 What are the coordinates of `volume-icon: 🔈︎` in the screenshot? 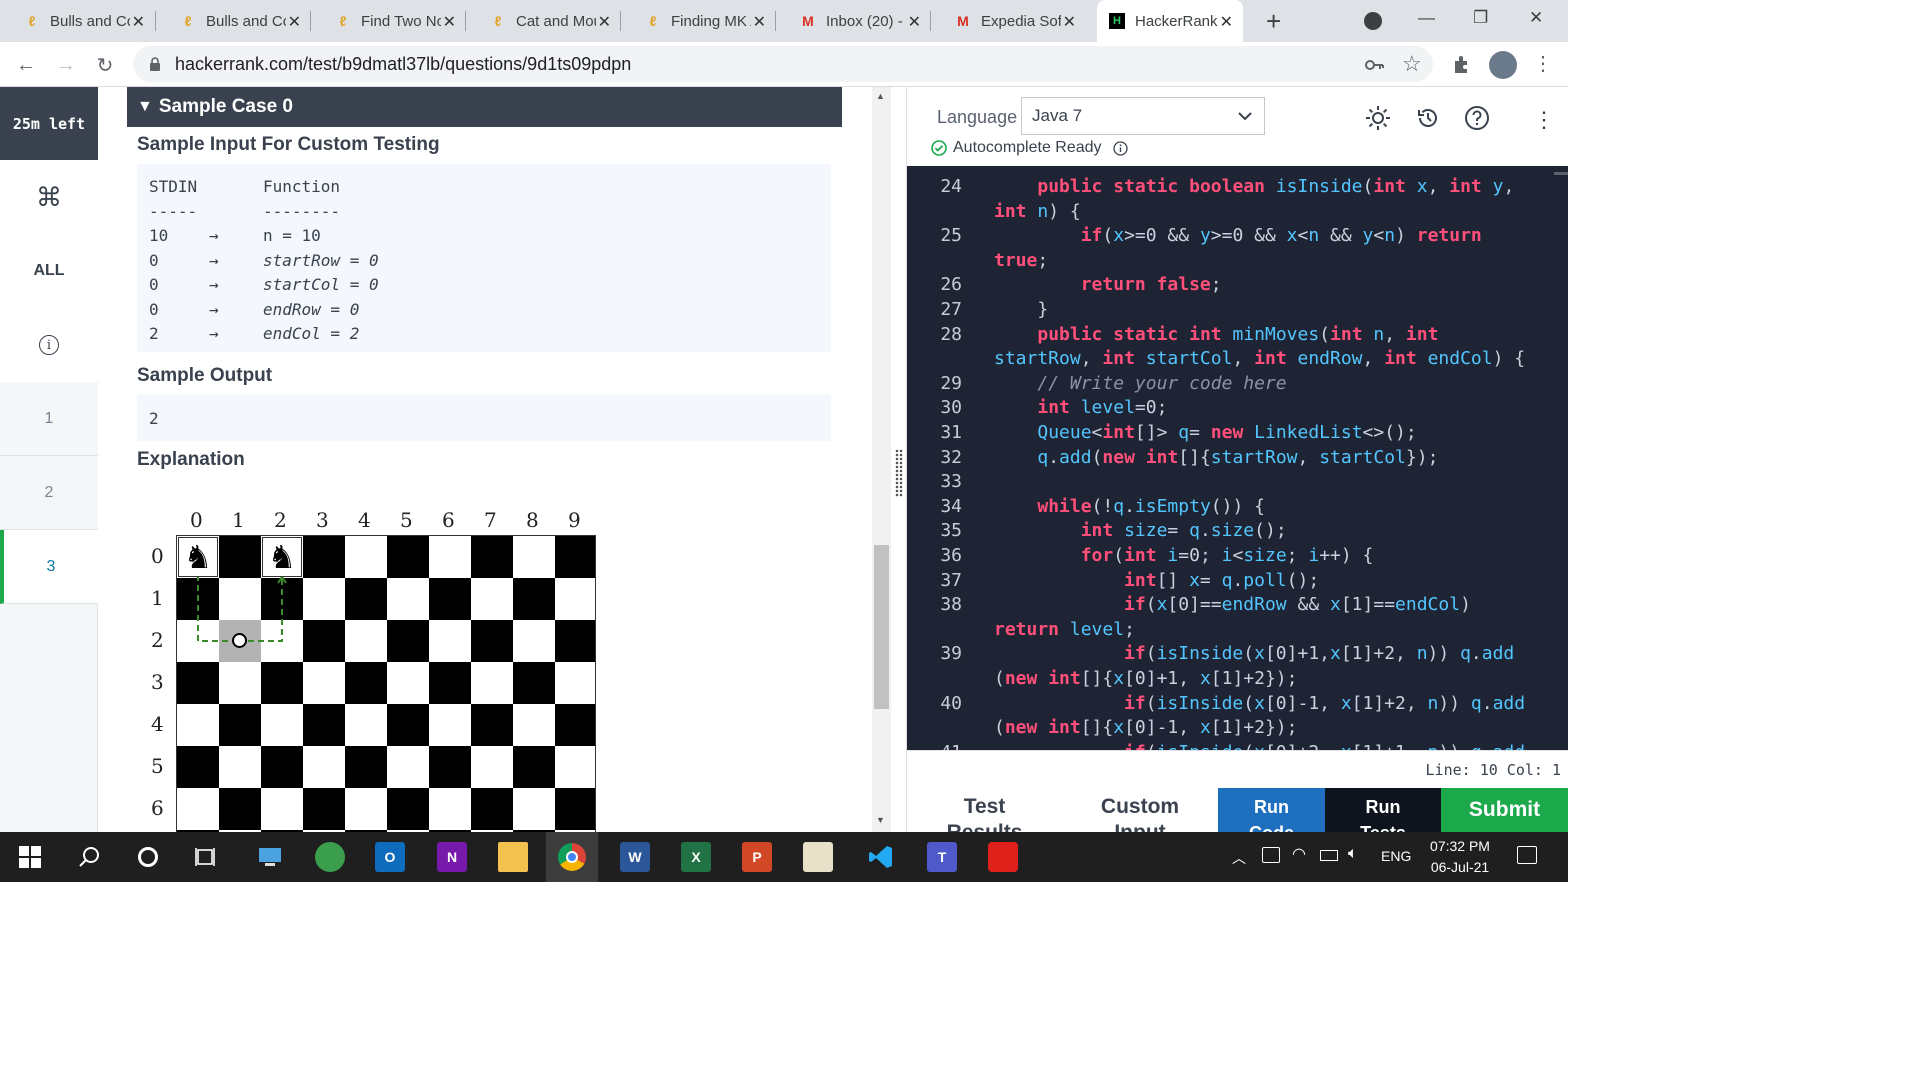 It's located at (1353, 854).